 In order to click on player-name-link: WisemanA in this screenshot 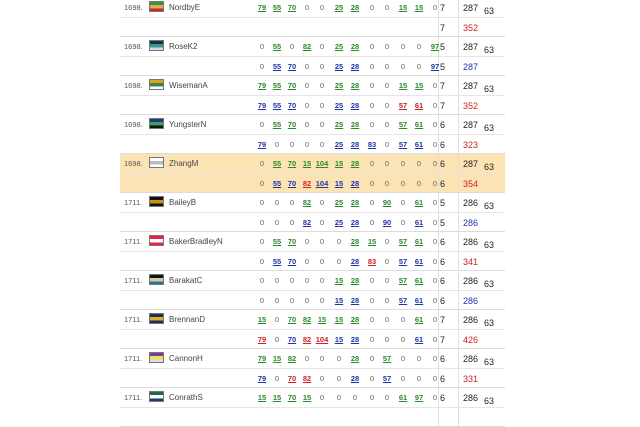, I will do `click(188, 85)`.